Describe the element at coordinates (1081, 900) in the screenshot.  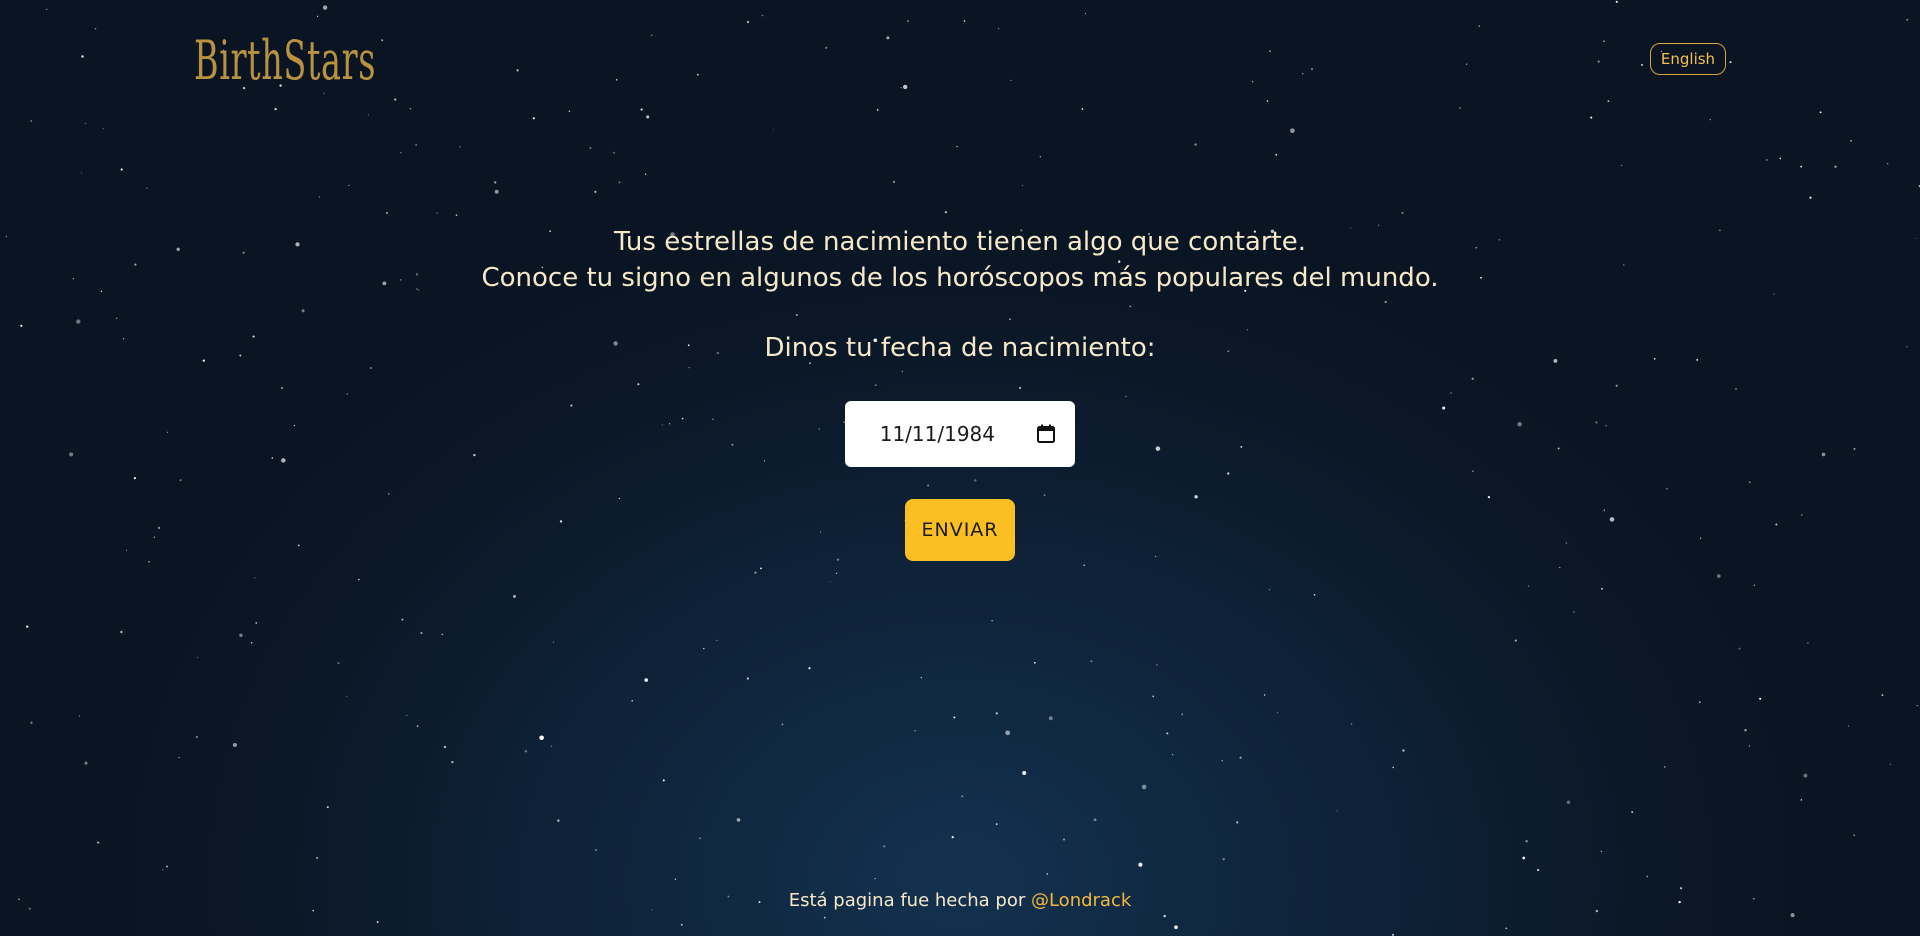
I see `author-link: @Londrack` at that location.